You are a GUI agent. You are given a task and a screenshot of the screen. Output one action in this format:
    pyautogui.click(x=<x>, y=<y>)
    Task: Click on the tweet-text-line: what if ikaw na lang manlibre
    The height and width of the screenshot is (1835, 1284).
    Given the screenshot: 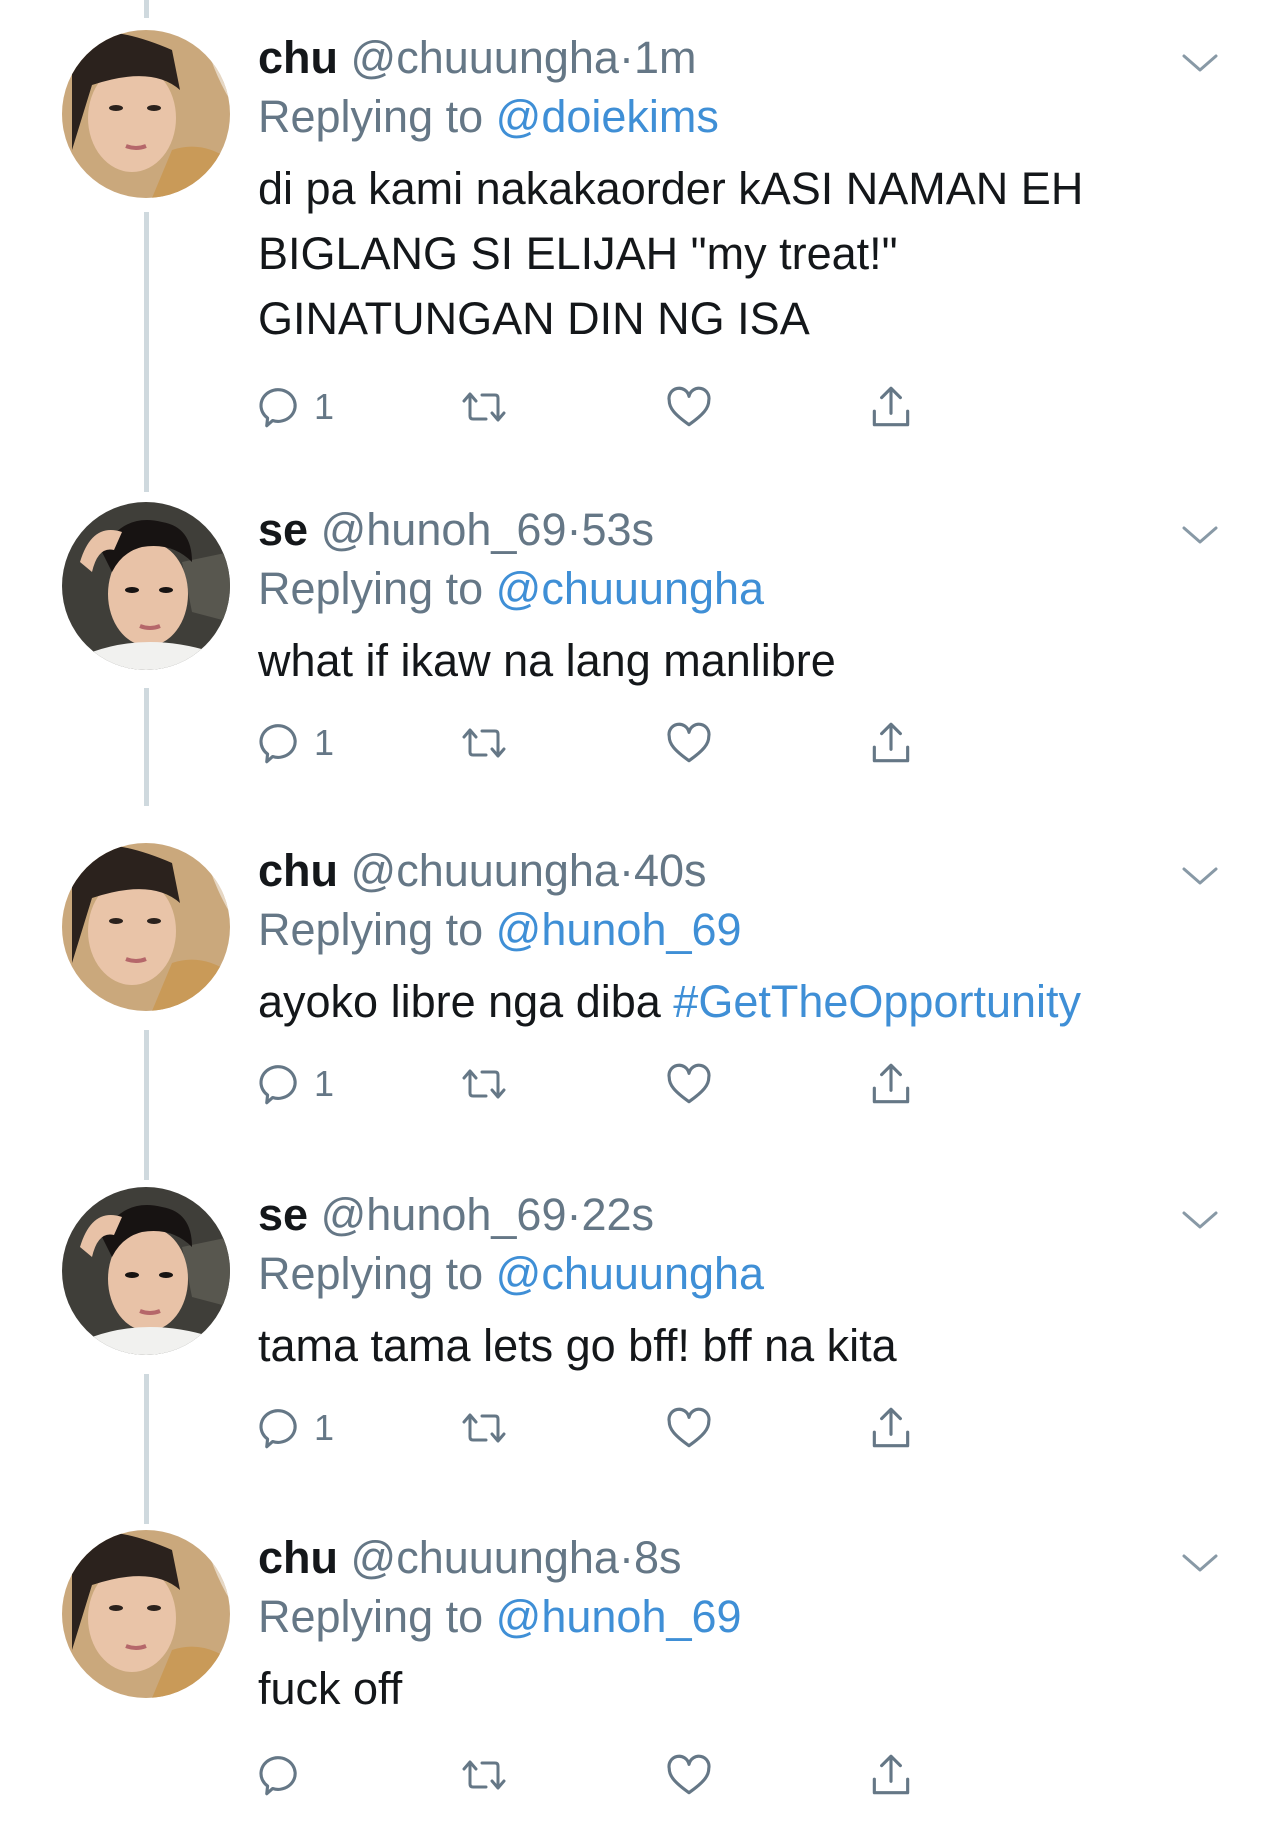 What is the action you would take?
    pyautogui.click(x=547, y=660)
    